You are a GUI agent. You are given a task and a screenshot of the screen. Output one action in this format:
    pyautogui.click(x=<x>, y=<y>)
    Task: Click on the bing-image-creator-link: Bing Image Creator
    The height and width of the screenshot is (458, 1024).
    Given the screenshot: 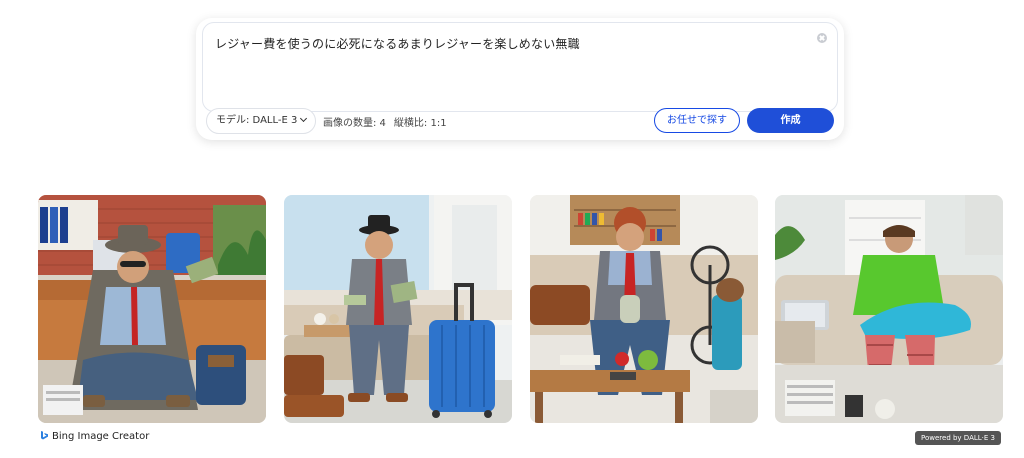 What is the action you would take?
    pyautogui.click(x=94, y=436)
    